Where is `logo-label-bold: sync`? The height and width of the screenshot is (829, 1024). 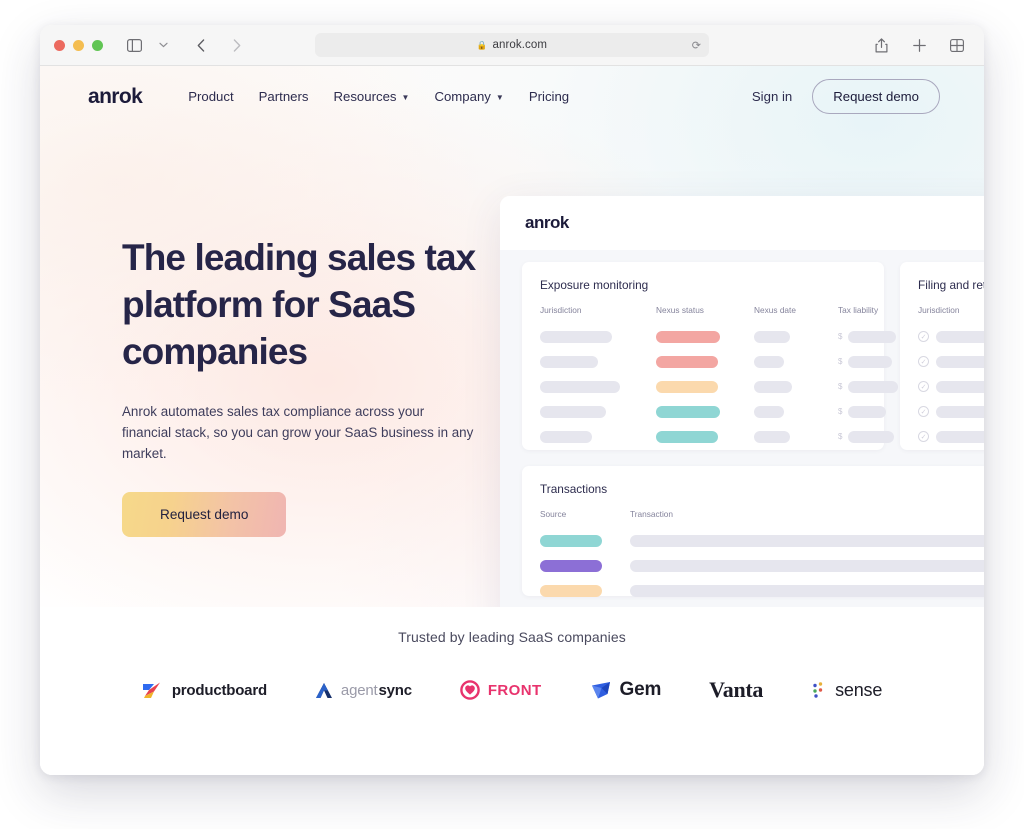
logo-label-bold: sync is located at coordinates (395, 690).